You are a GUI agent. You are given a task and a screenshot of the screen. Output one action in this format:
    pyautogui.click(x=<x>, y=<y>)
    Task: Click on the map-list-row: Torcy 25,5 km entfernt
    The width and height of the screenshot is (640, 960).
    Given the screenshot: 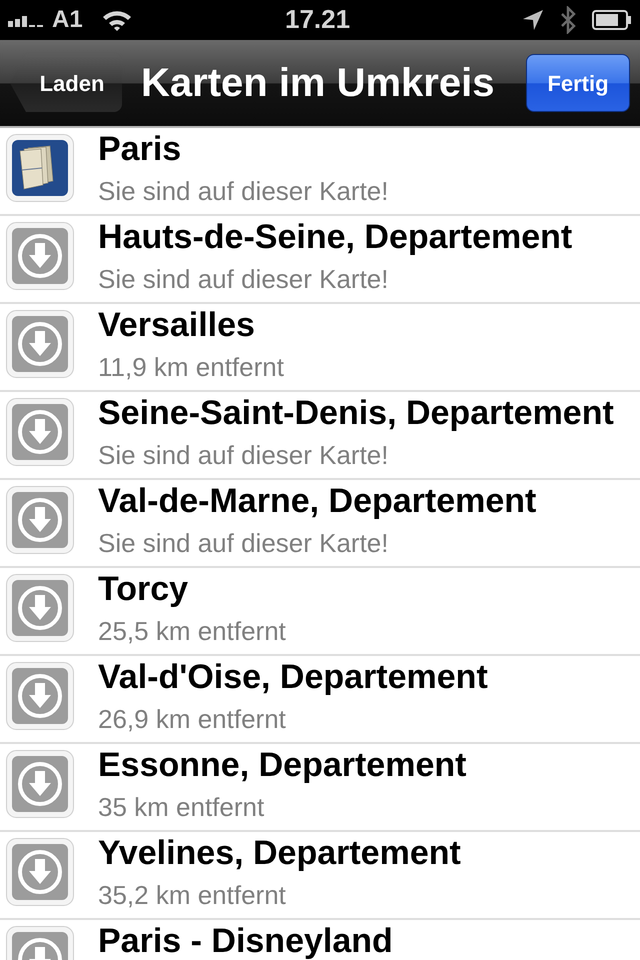 What is the action you would take?
    pyautogui.click(x=320, y=612)
    